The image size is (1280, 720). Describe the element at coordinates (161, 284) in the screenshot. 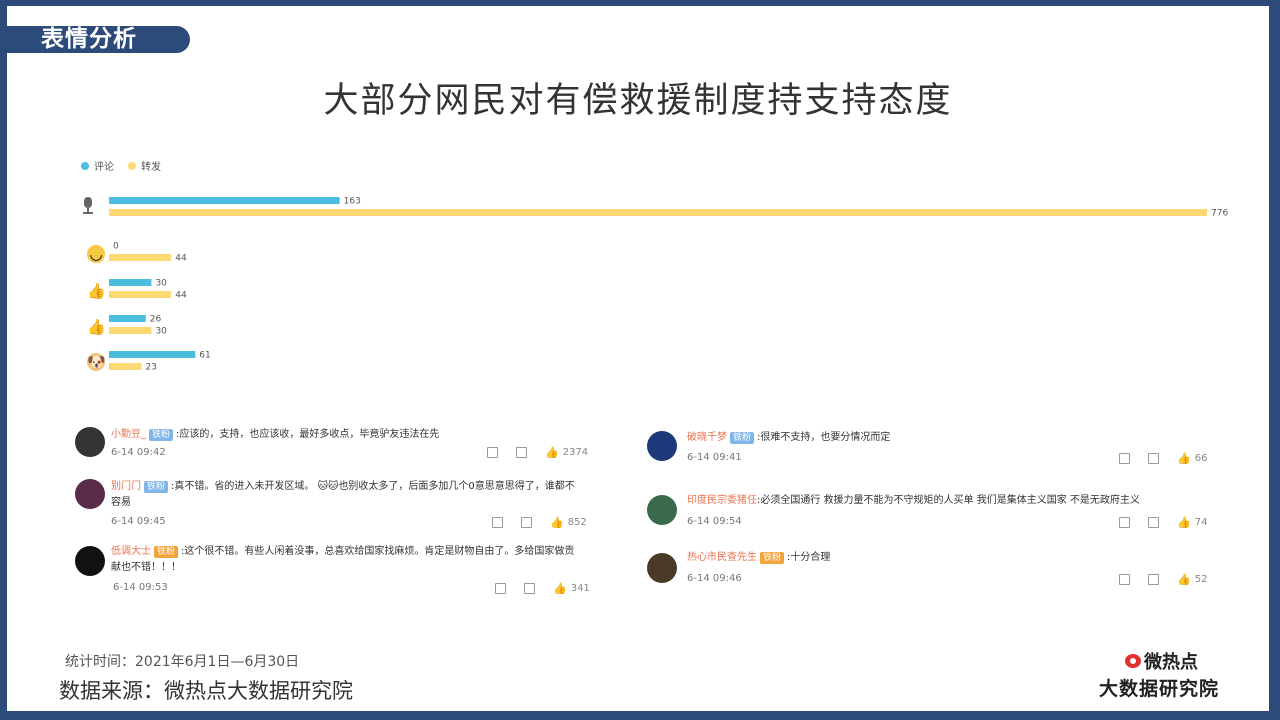

I see `bar-label-comments-2: 30` at that location.